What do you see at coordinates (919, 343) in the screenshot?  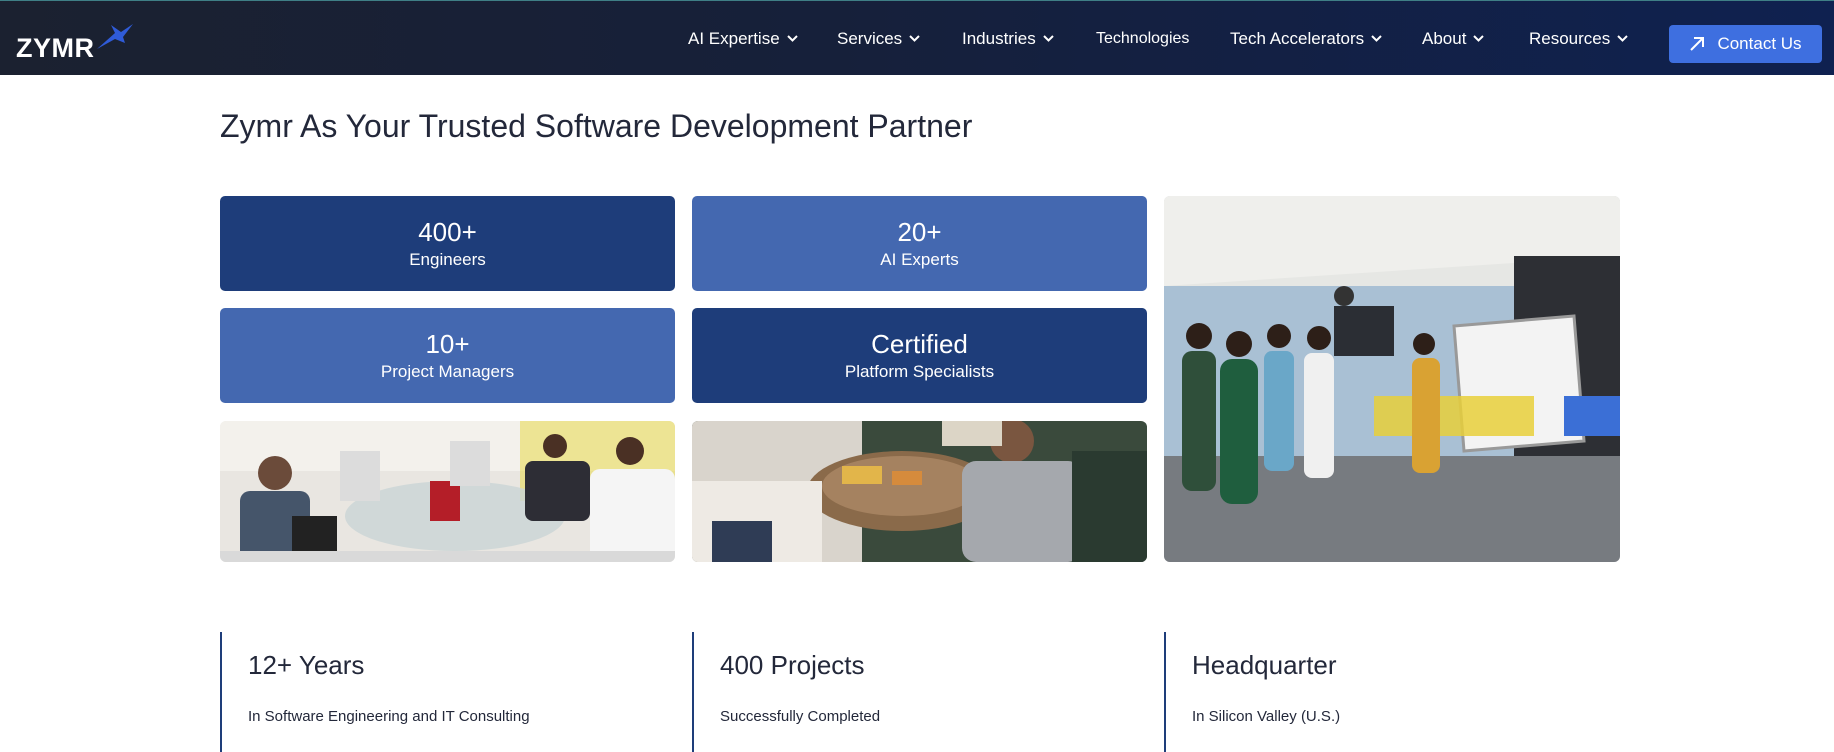 I see `stat-value: Certified` at bounding box center [919, 343].